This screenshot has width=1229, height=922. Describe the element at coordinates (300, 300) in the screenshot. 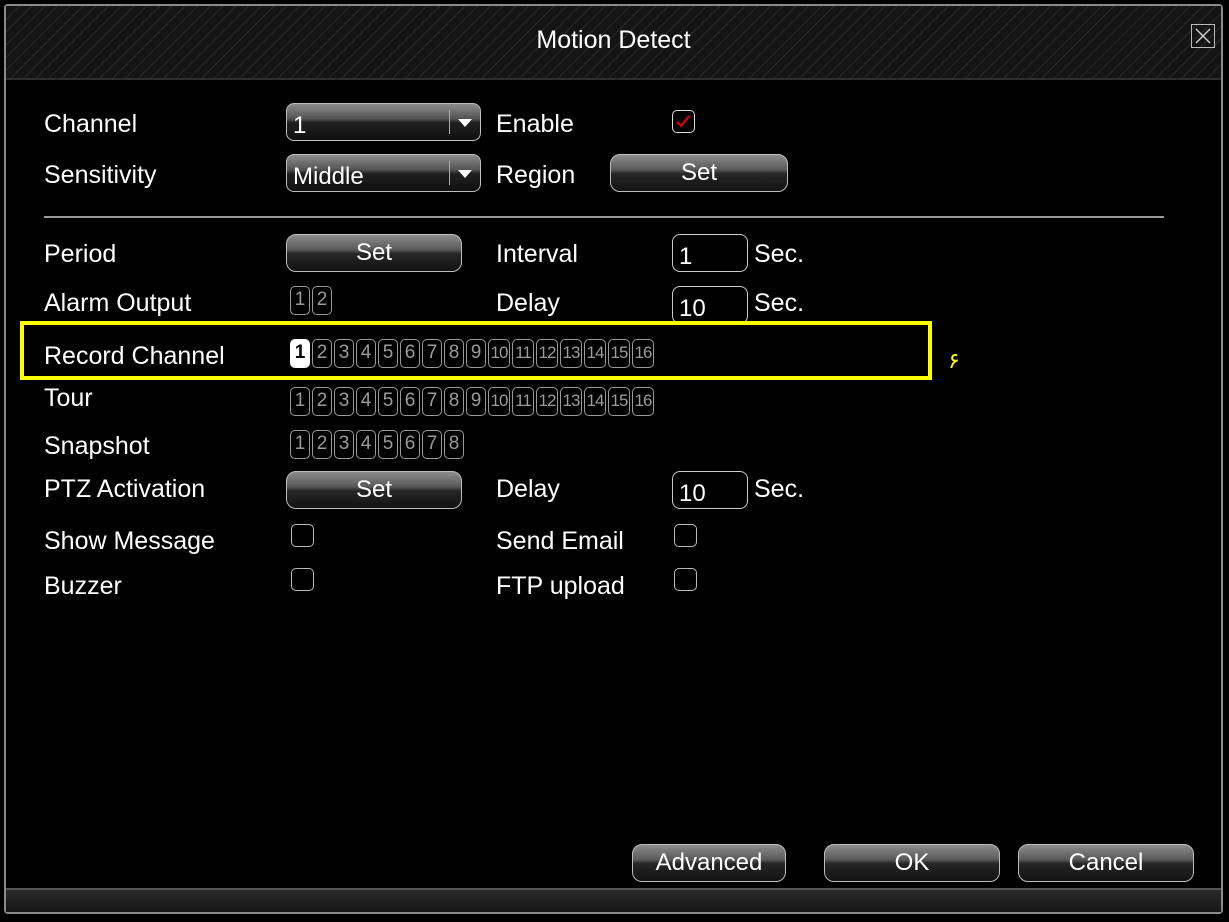

I see `alarm-output-toggle-1: 1` at that location.